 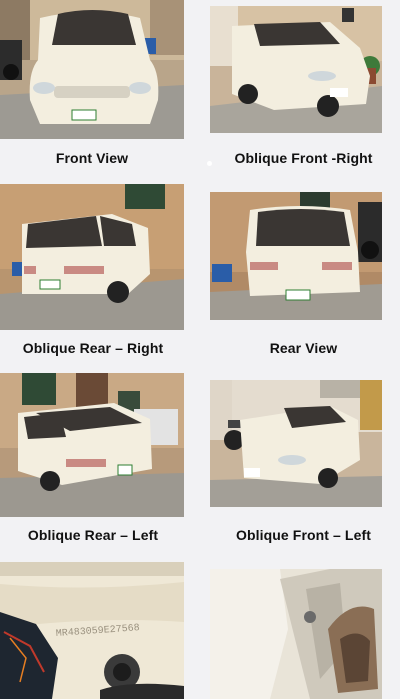 I want to click on engine-bay-photo, so click(x=296, y=634).